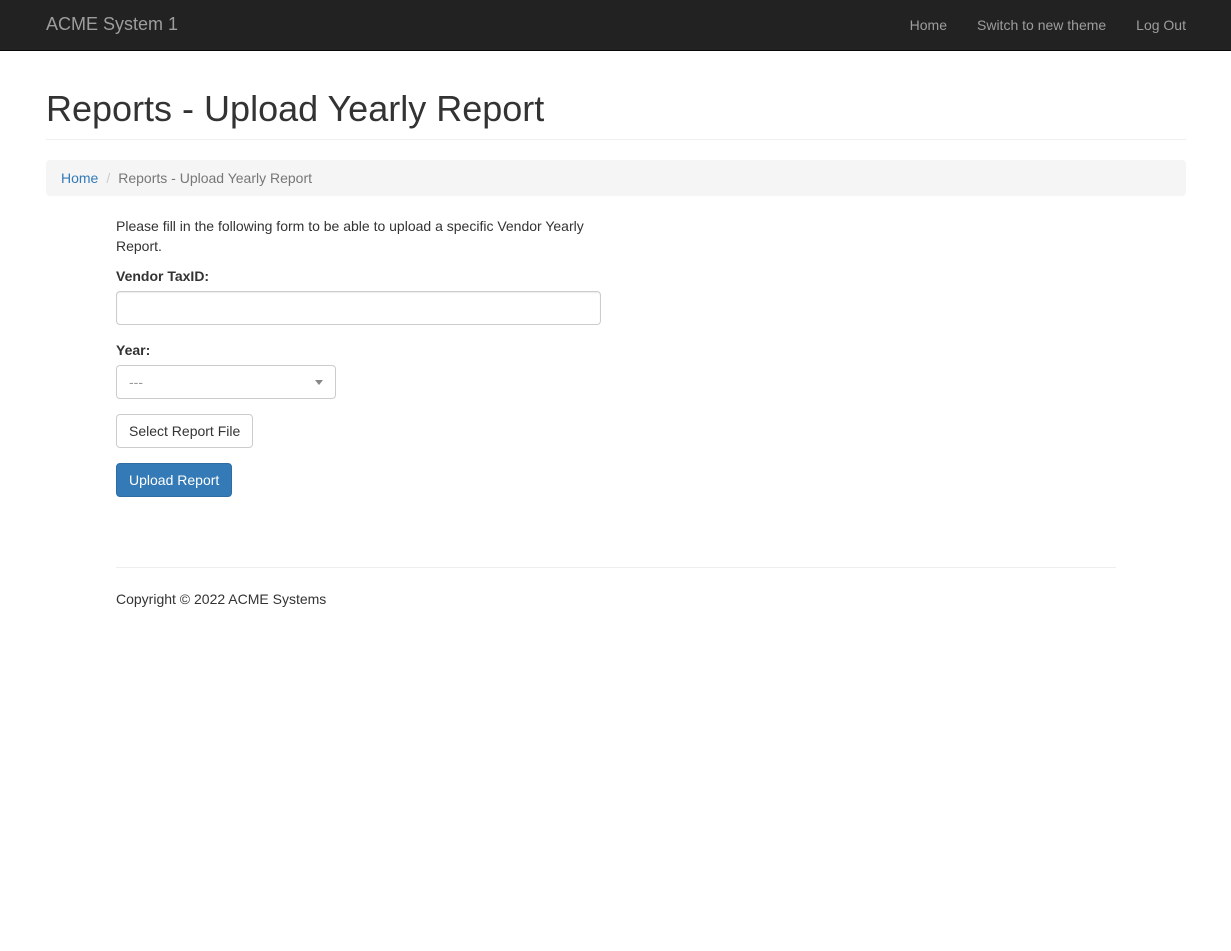 This screenshot has height=951, width=1231. I want to click on nav-switch-theme-link: Switch to new theme, so click(1041, 25).